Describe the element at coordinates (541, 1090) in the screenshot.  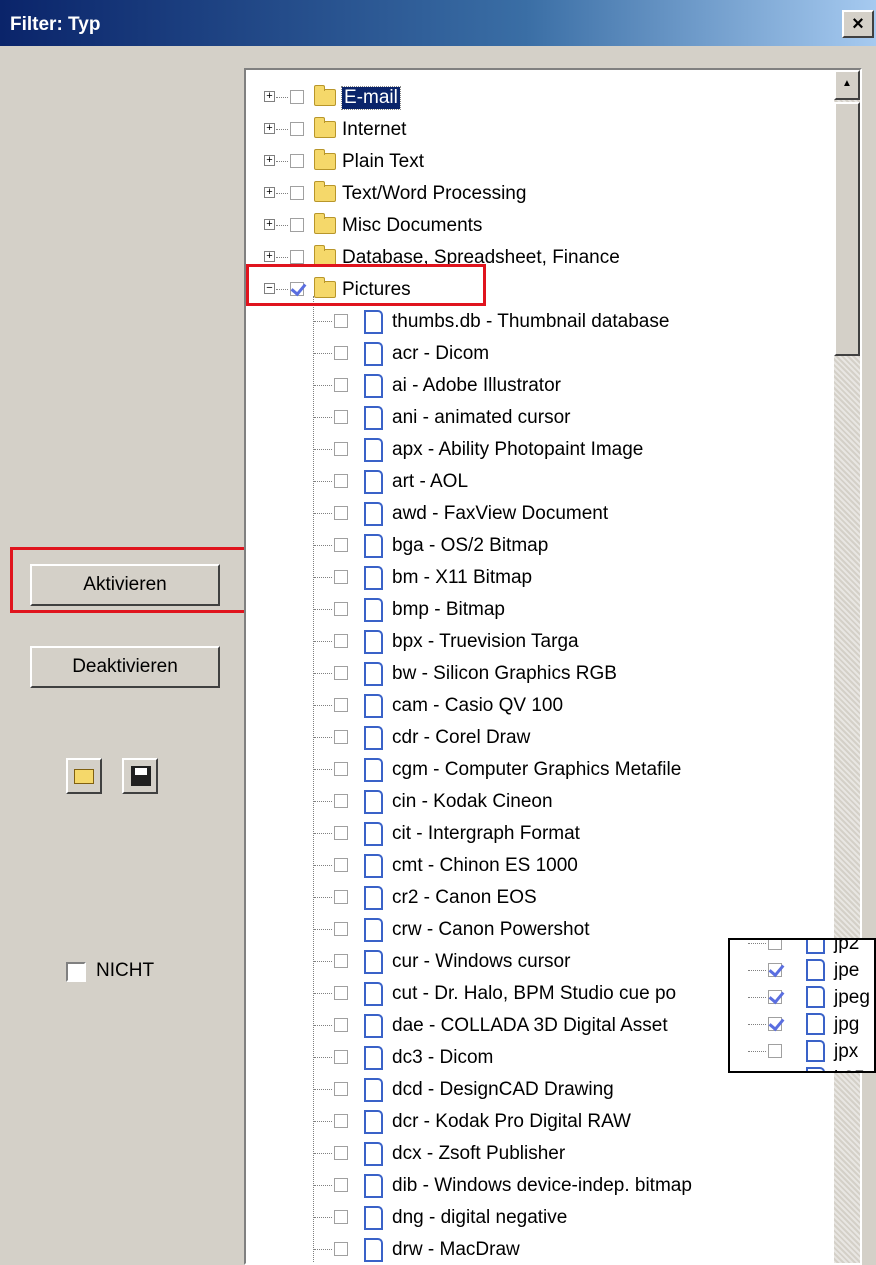
I see `tree-row: dcd - DesignCAD Drawing` at that location.